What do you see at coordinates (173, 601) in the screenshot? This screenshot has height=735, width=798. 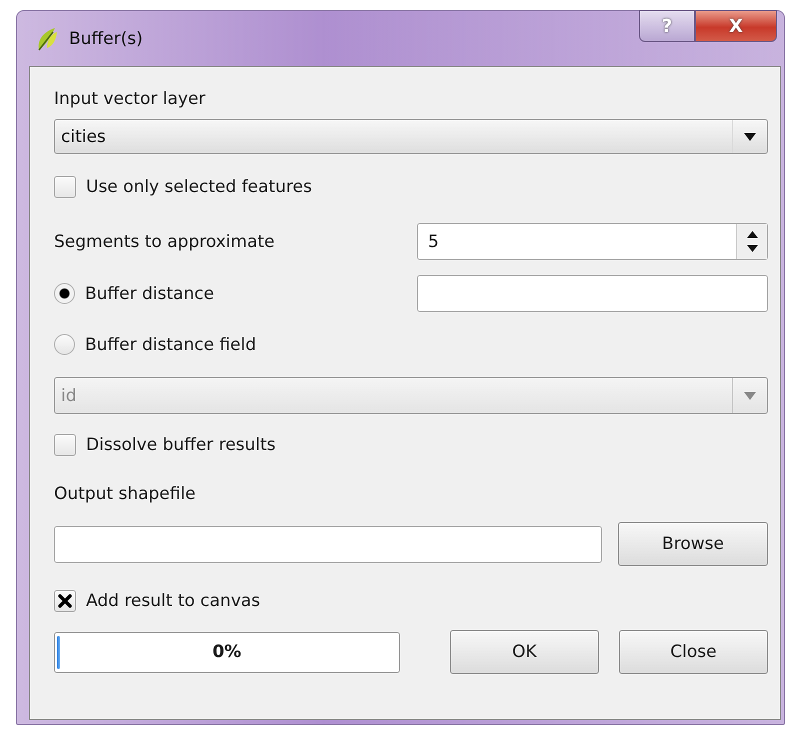 I see `checkbox-label: Add result to canvas` at bounding box center [173, 601].